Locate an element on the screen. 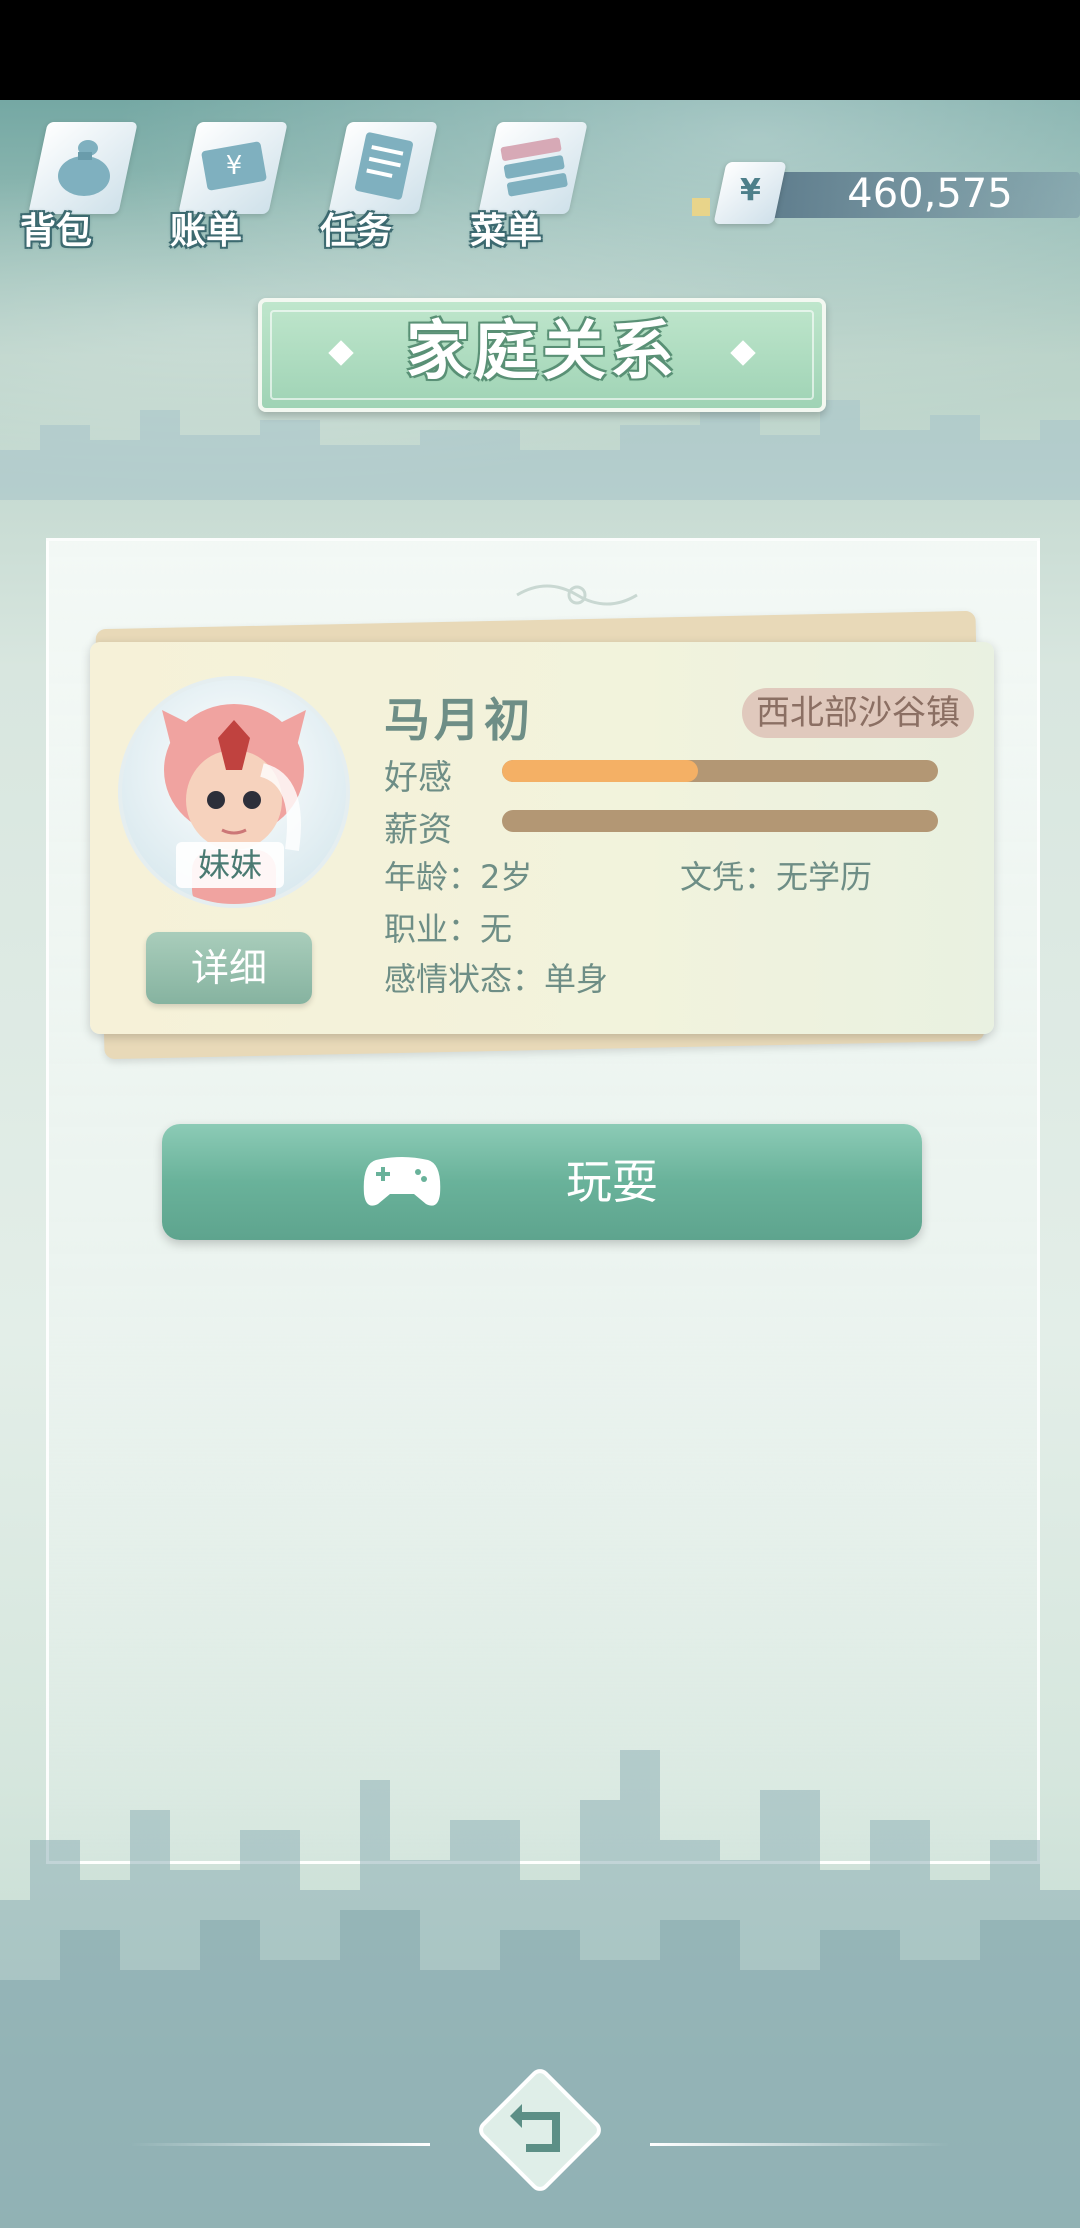 This screenshot has height=2228, width=1080. nav-bill-button: ¥ 账单 is located at coordinates (230, 185).